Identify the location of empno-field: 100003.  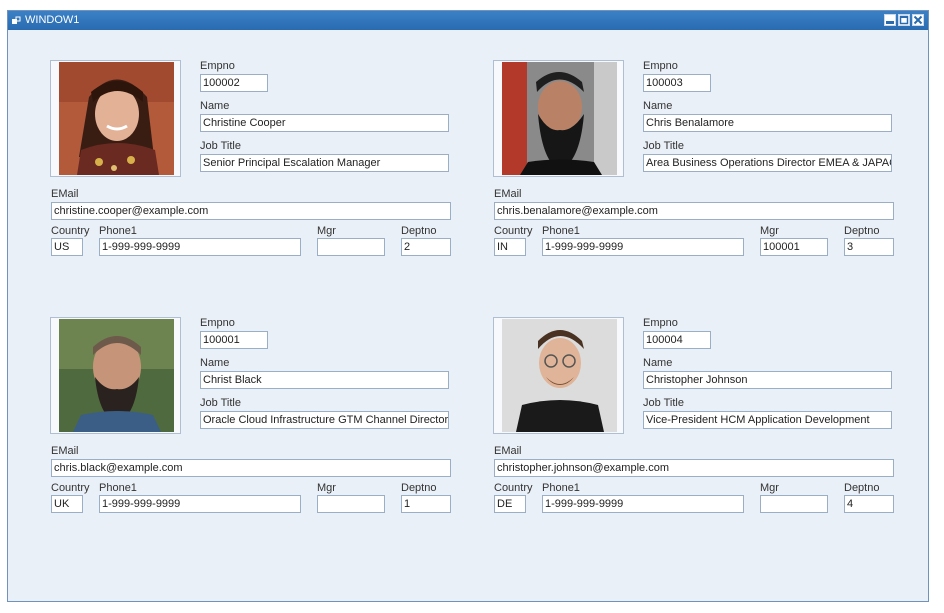
(677, 83).